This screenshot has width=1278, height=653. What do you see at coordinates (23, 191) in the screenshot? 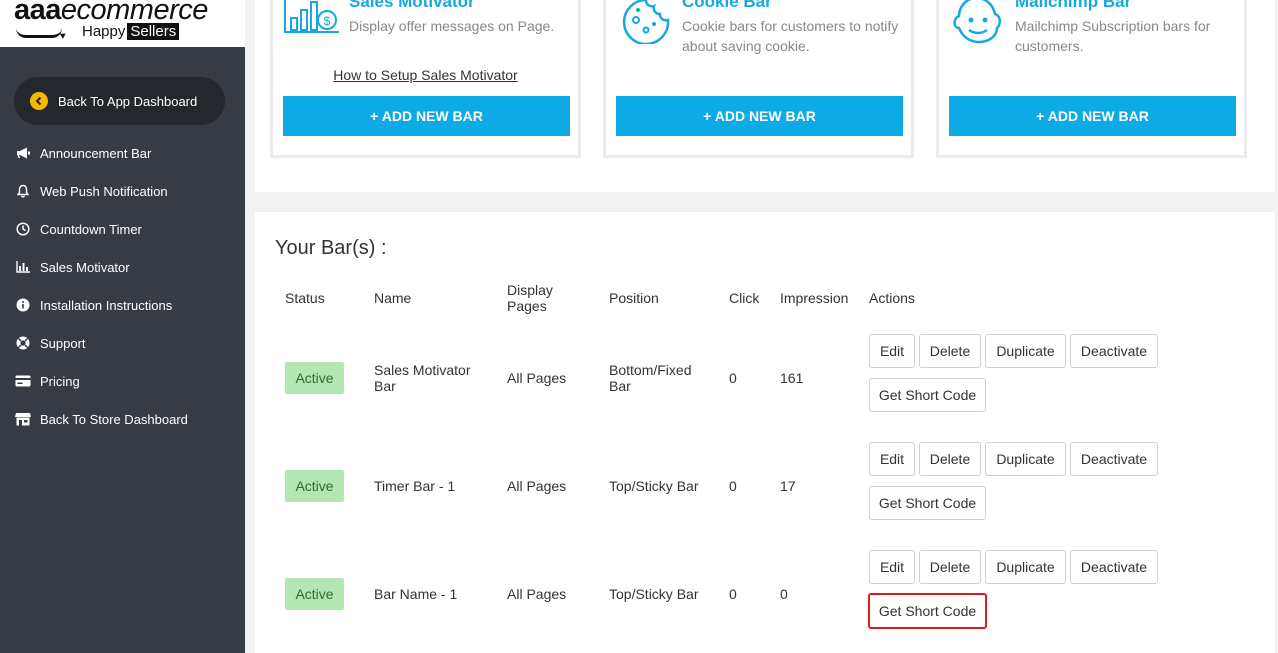
I see `bell-icon` at bounding box center [23, 191].